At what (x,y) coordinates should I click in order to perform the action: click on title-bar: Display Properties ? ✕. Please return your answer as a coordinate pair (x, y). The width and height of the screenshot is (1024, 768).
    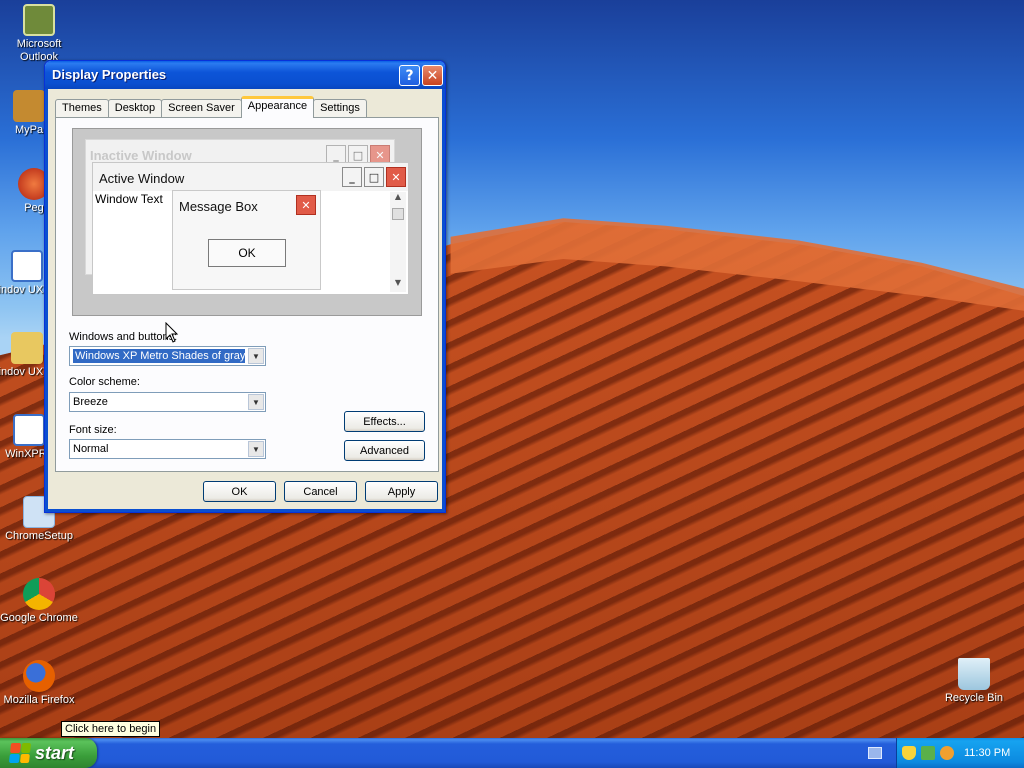
    Looking at the image, I should click on (245, 75).